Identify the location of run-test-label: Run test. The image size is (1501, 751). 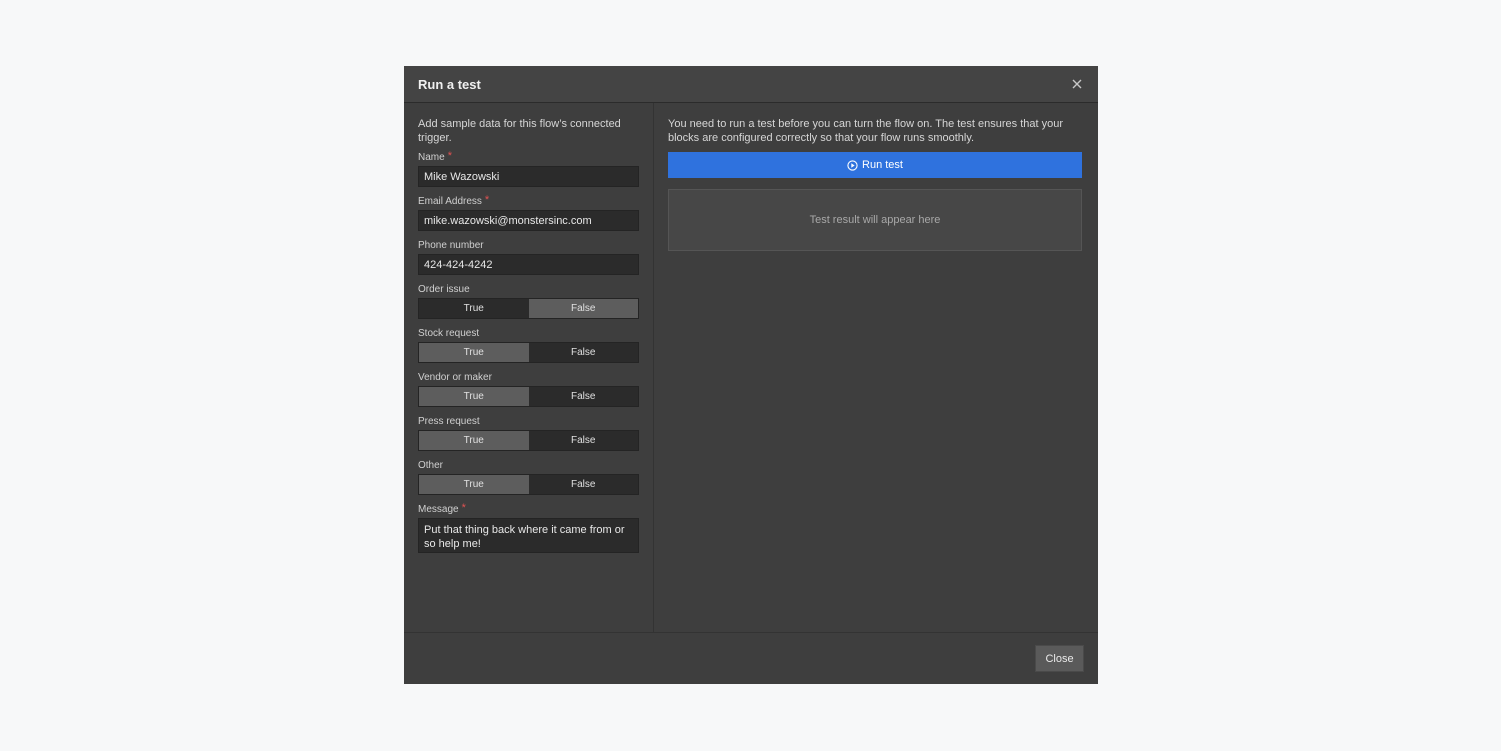
(882, 165).